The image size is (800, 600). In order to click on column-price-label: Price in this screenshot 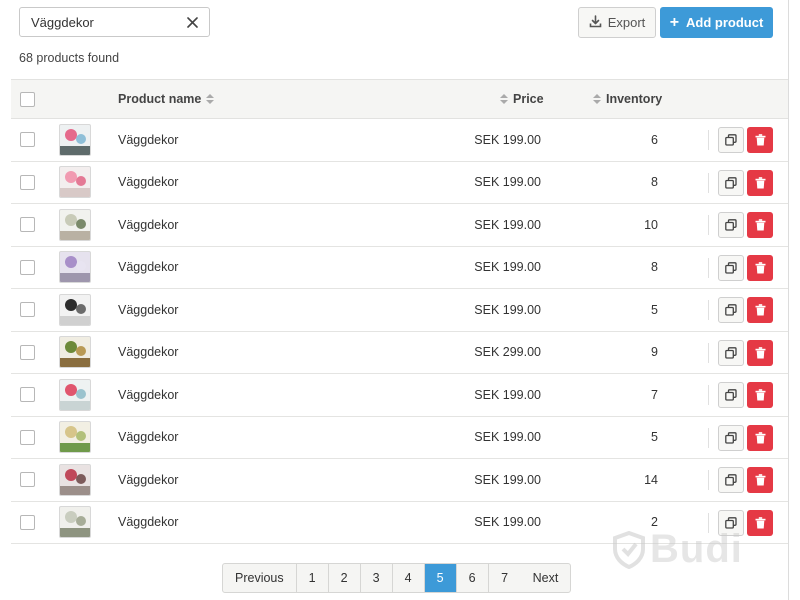, I will do `click(528, 99)`.